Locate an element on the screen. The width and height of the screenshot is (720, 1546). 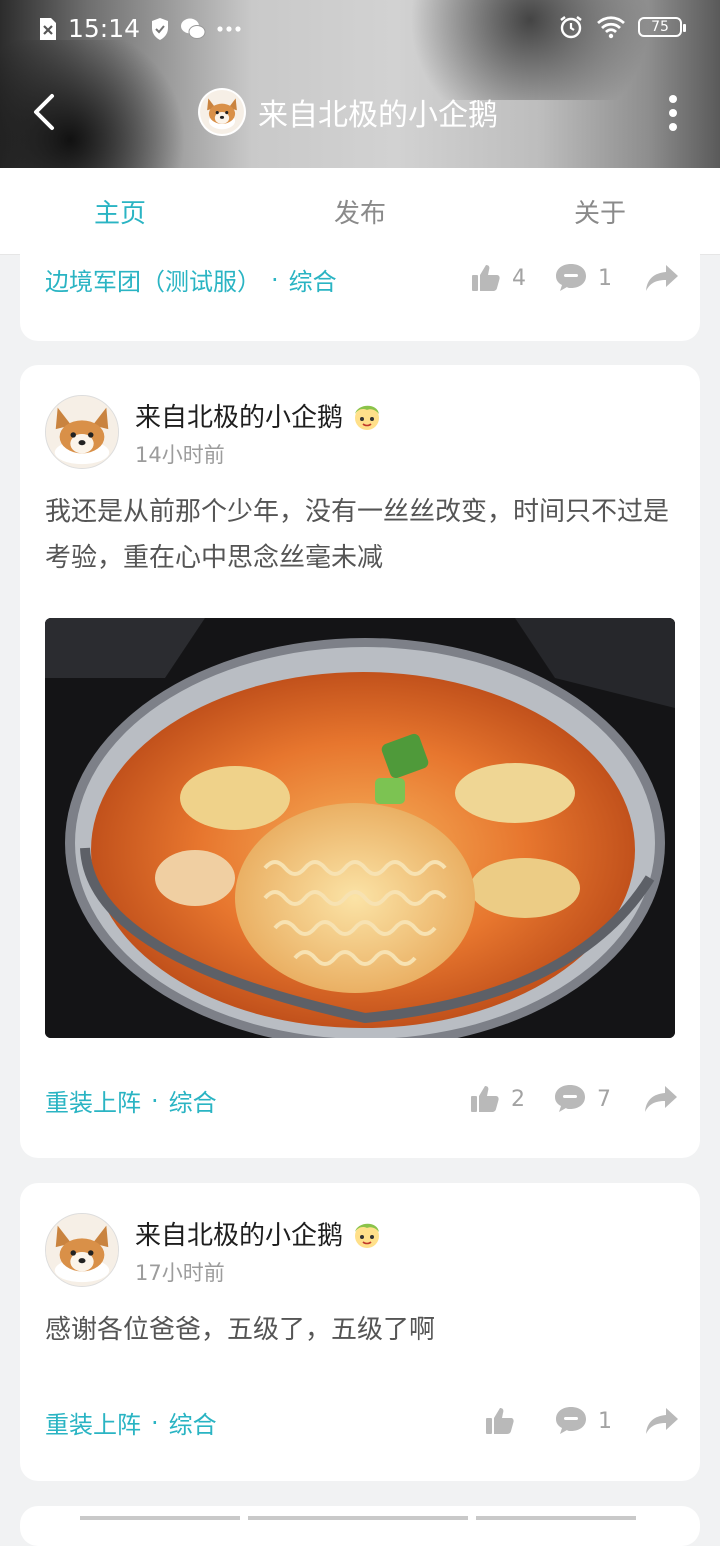
status-bar: 15:14 75 is located at coordinates (360, 28).